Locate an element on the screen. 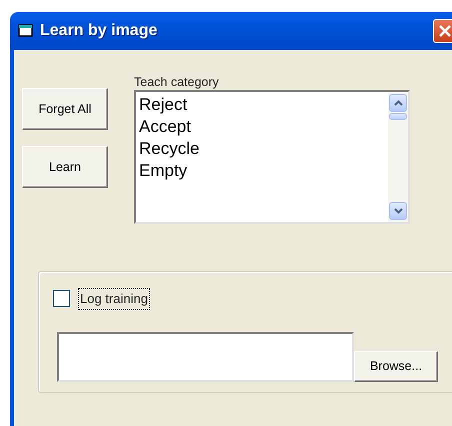 The image size is (452, 426). window-icon is located at coordinates (26, 31).